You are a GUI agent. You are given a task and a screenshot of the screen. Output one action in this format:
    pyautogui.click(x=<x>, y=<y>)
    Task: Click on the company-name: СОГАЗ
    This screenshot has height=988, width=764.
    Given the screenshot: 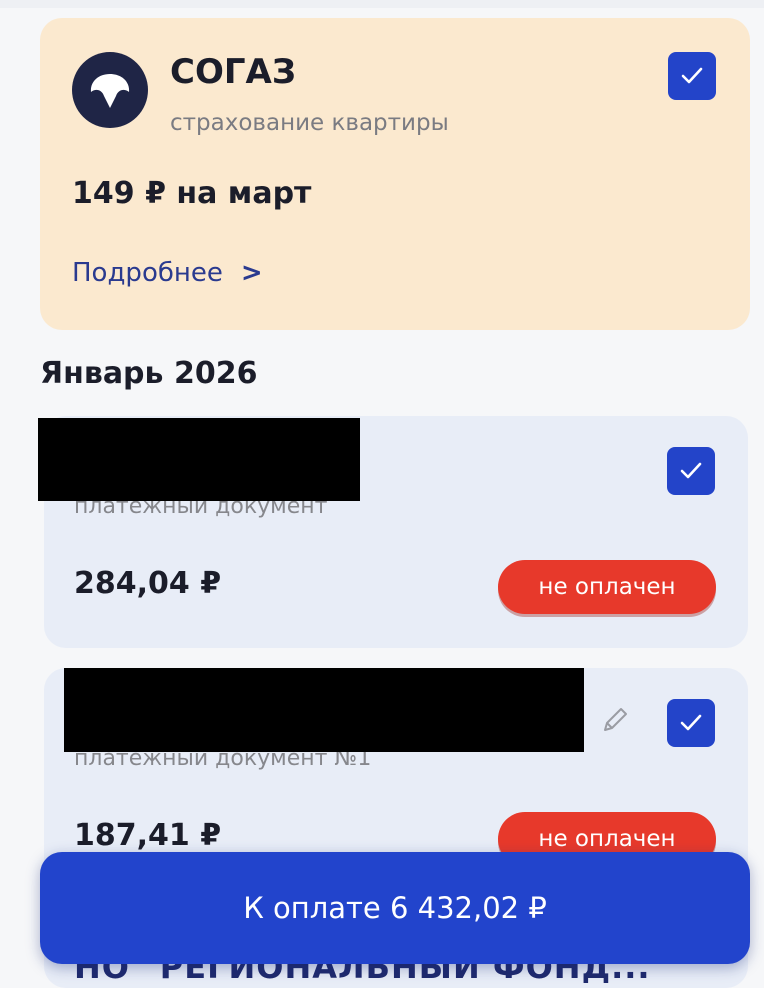 What is the action you would take?
    pyautogui.click(x=233, y=72)
    